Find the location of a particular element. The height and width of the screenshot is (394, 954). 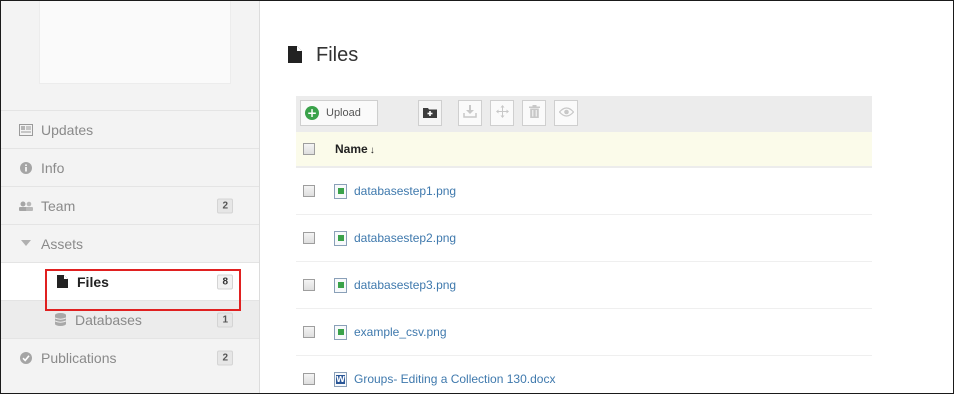

file-link: Groups- Editing a Collection 130.docx is located at coordinates (454, 379).